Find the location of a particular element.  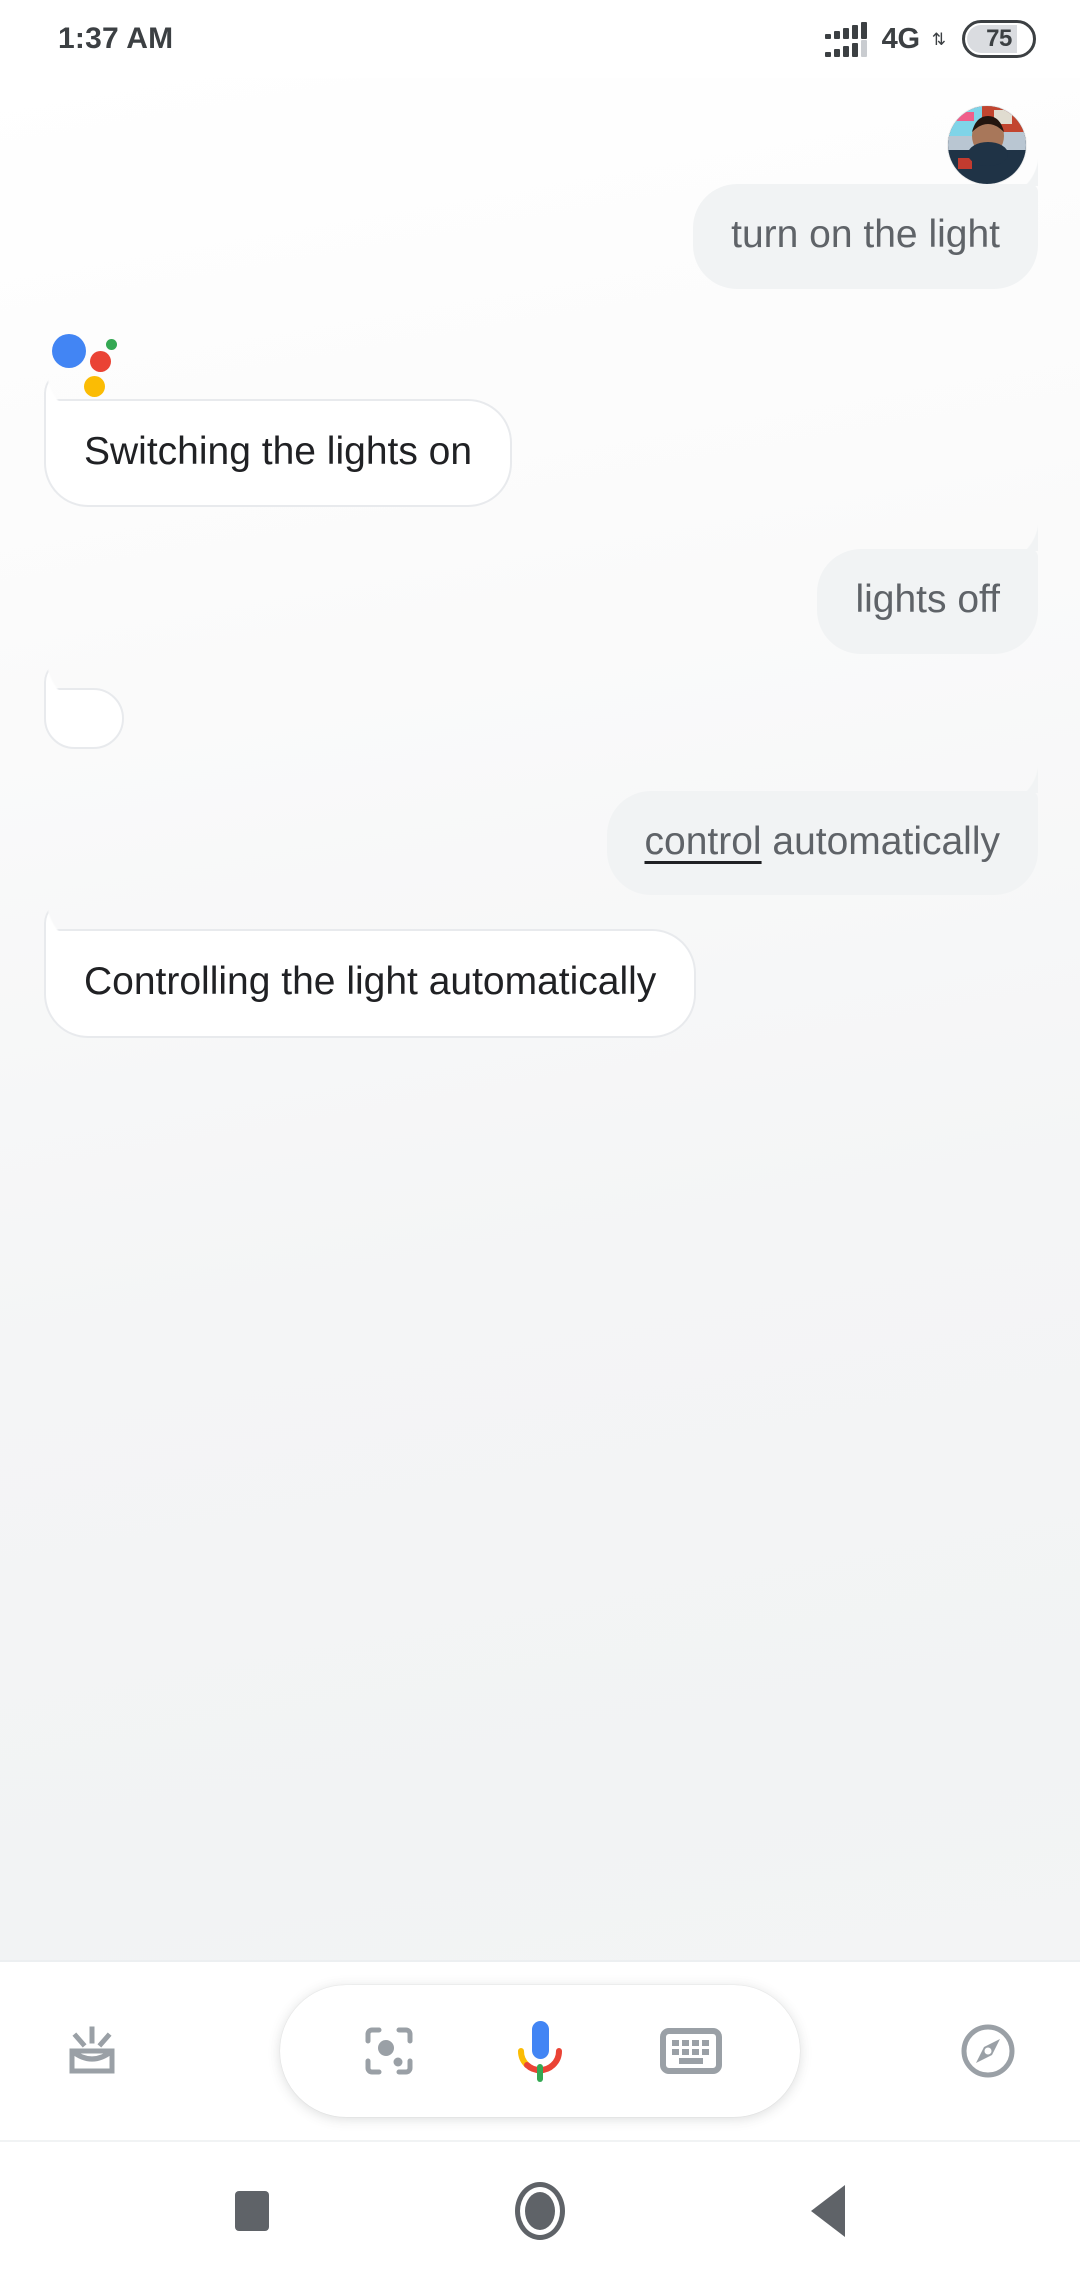

android-navigation-bar is located at coordinates (540, 2210).